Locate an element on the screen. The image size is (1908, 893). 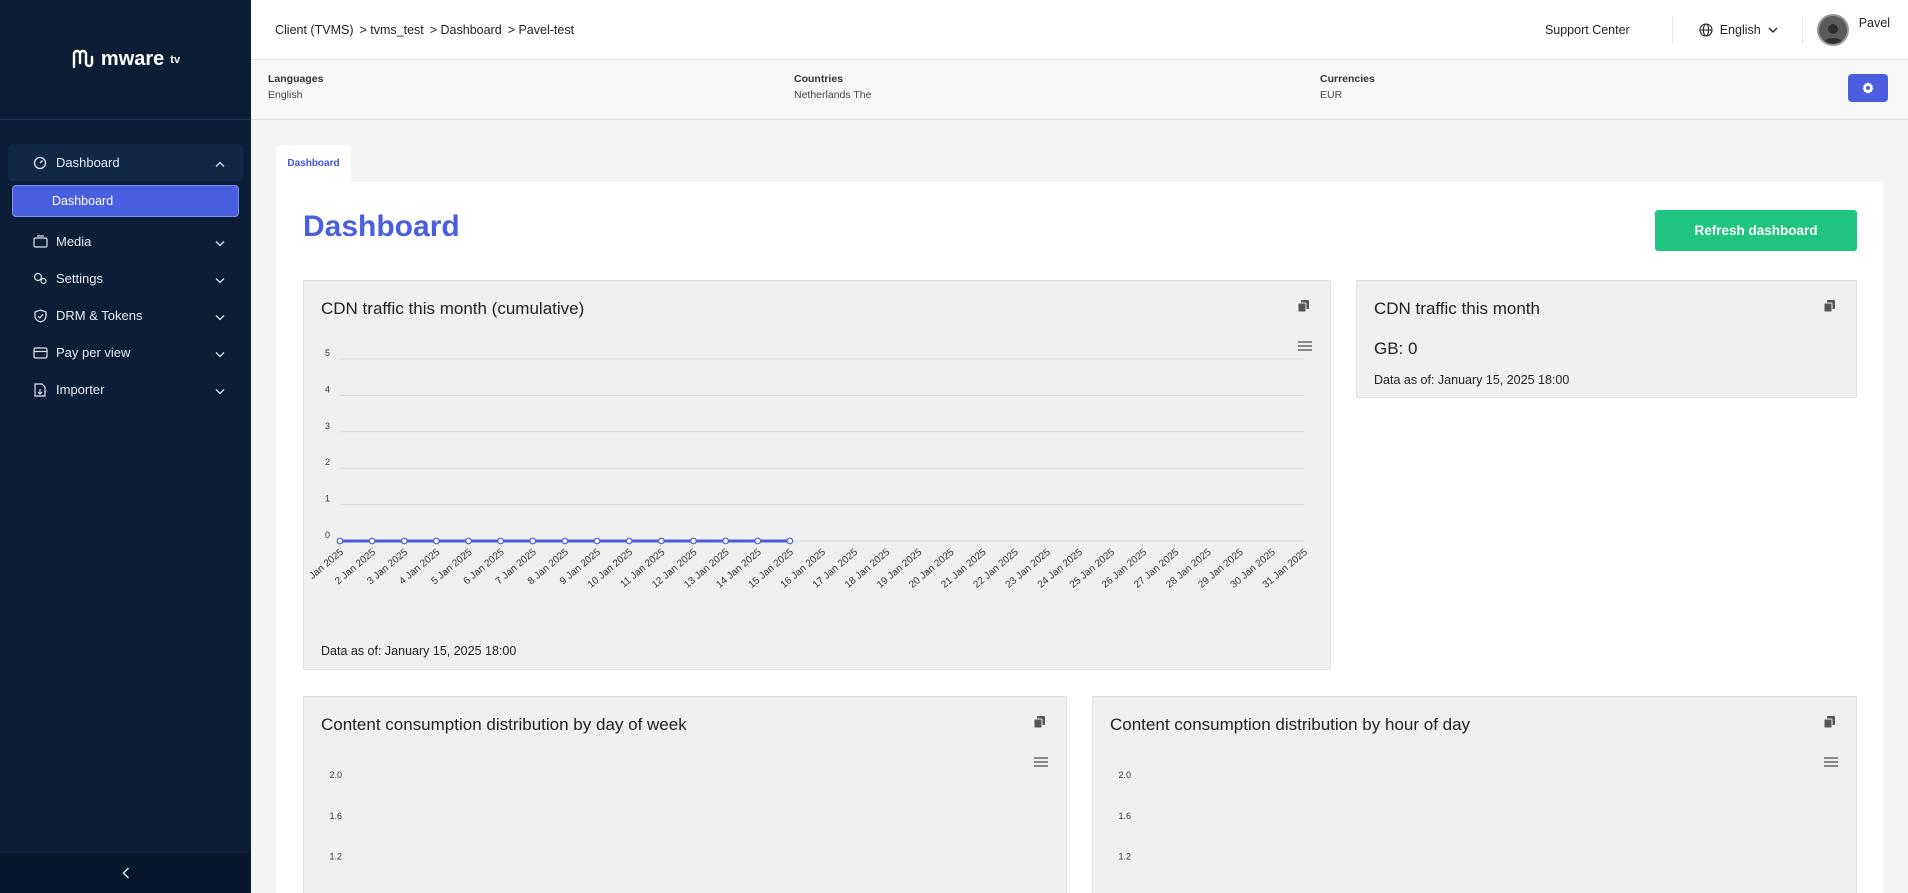
avatar is located at coordinates (1832, 30).